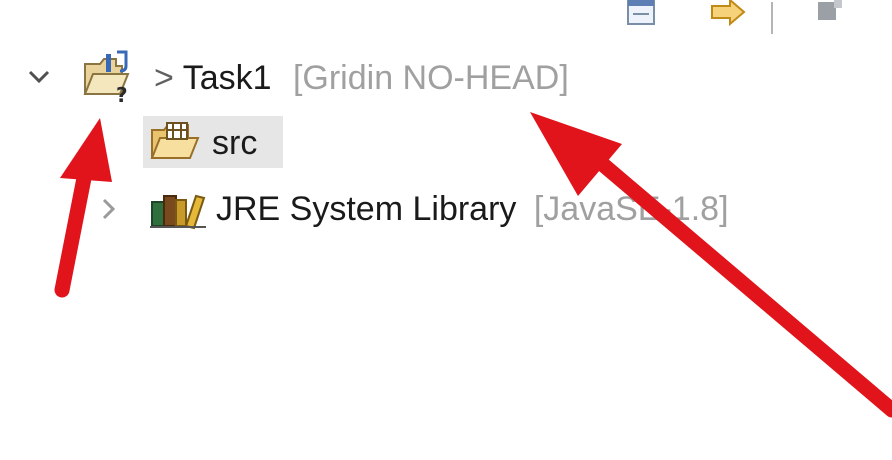  What do you see at coordinates (430, 78) in the screenshot?
I see `project-git-decoration: [Gridin NO-HEAD]` at bounding box center [430, 78].